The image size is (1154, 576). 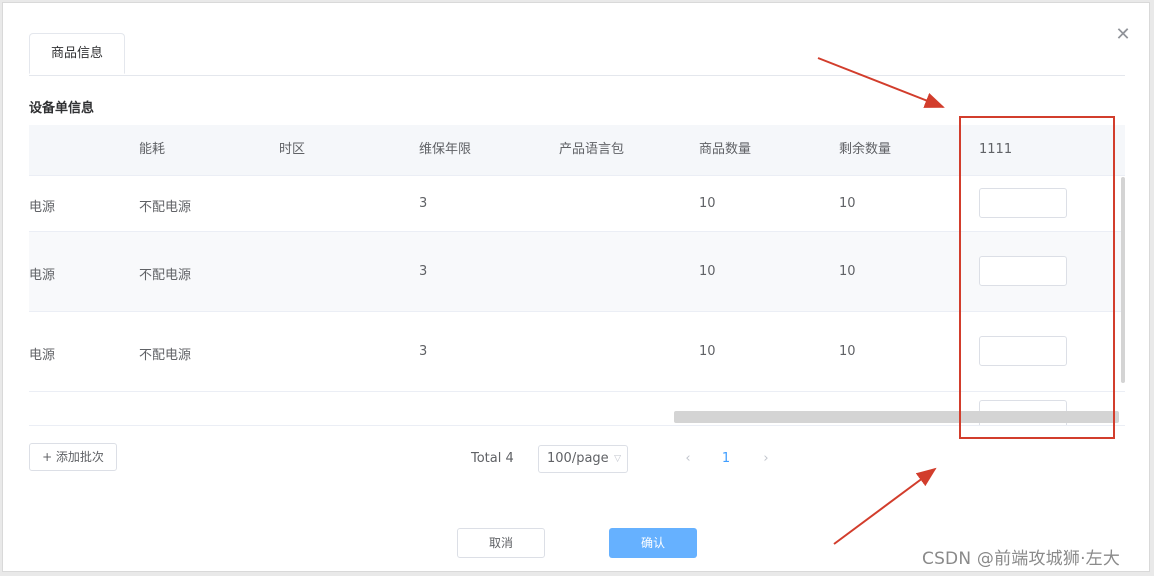 What do you see at coordinates (501, 543) in the screenshot?
I see `cancel-button: 取消` at bounding box center [501, 543].